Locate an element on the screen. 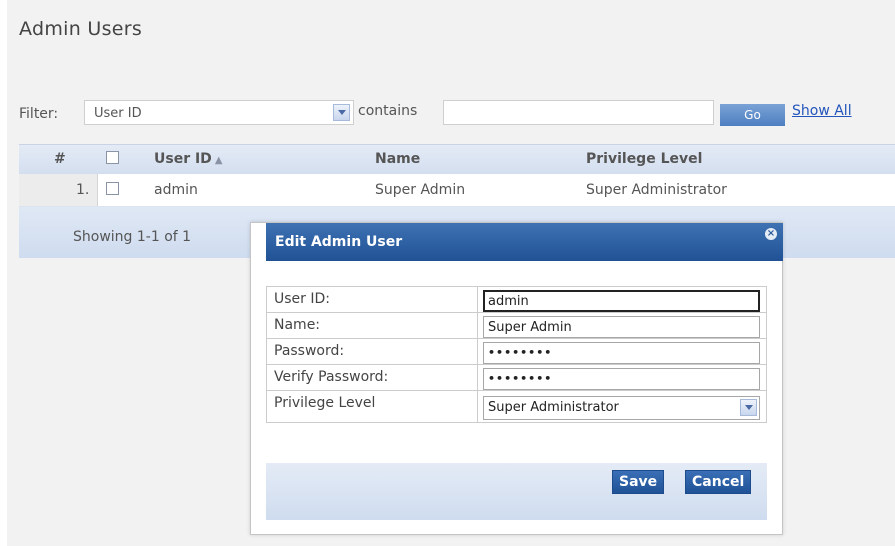  cell-user-id: admin is located at coordinates (176, 190).